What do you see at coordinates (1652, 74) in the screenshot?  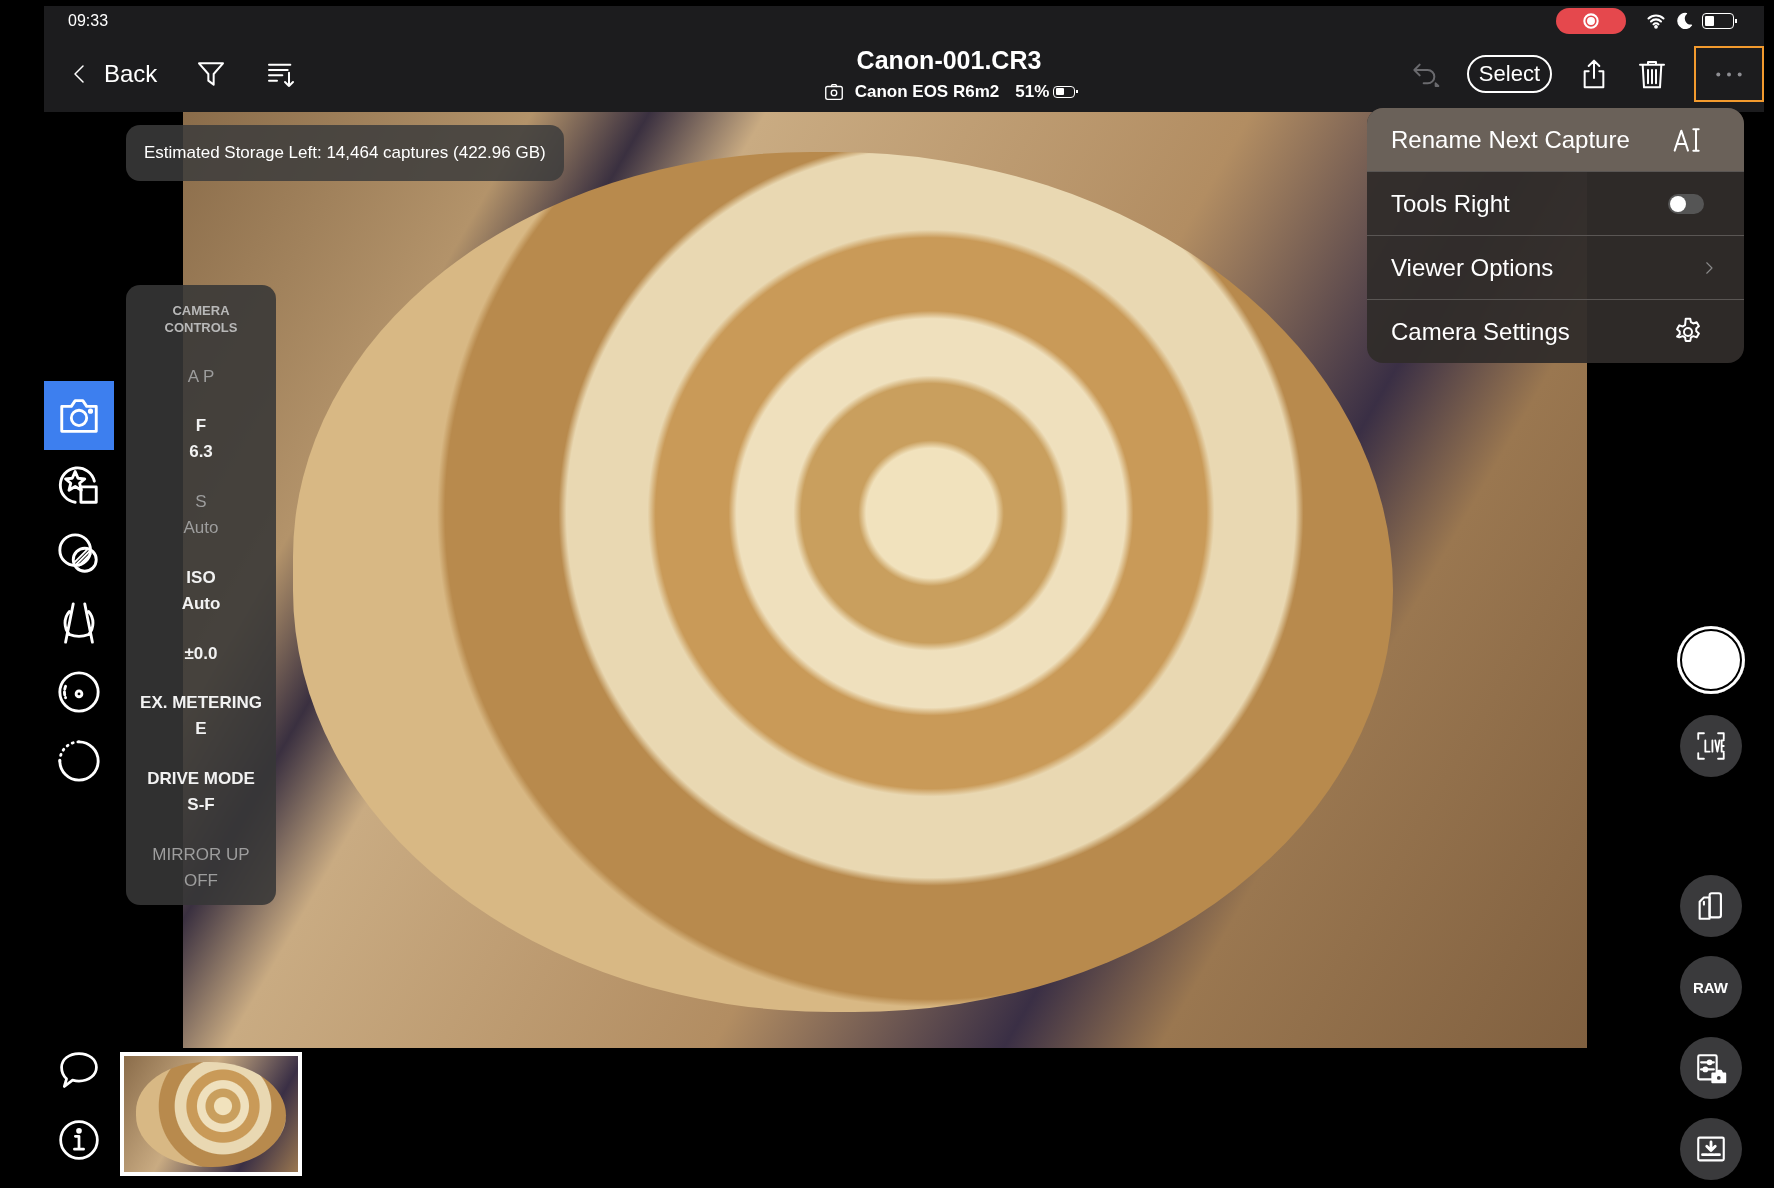 I see `trash-icon` at bounding box center [1652, 74].